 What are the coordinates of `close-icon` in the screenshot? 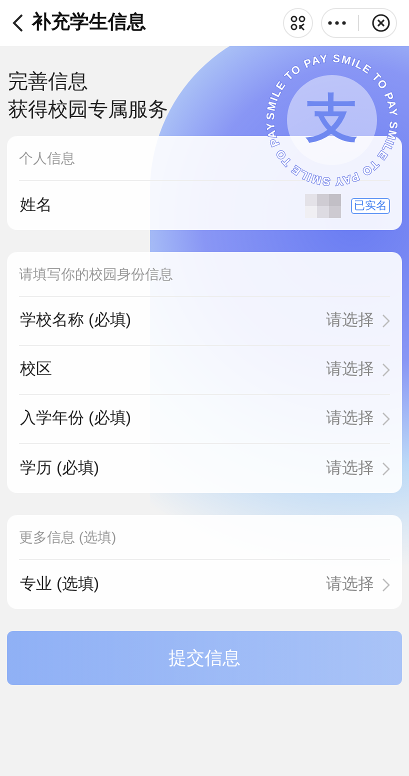 It's located at (381, 23).